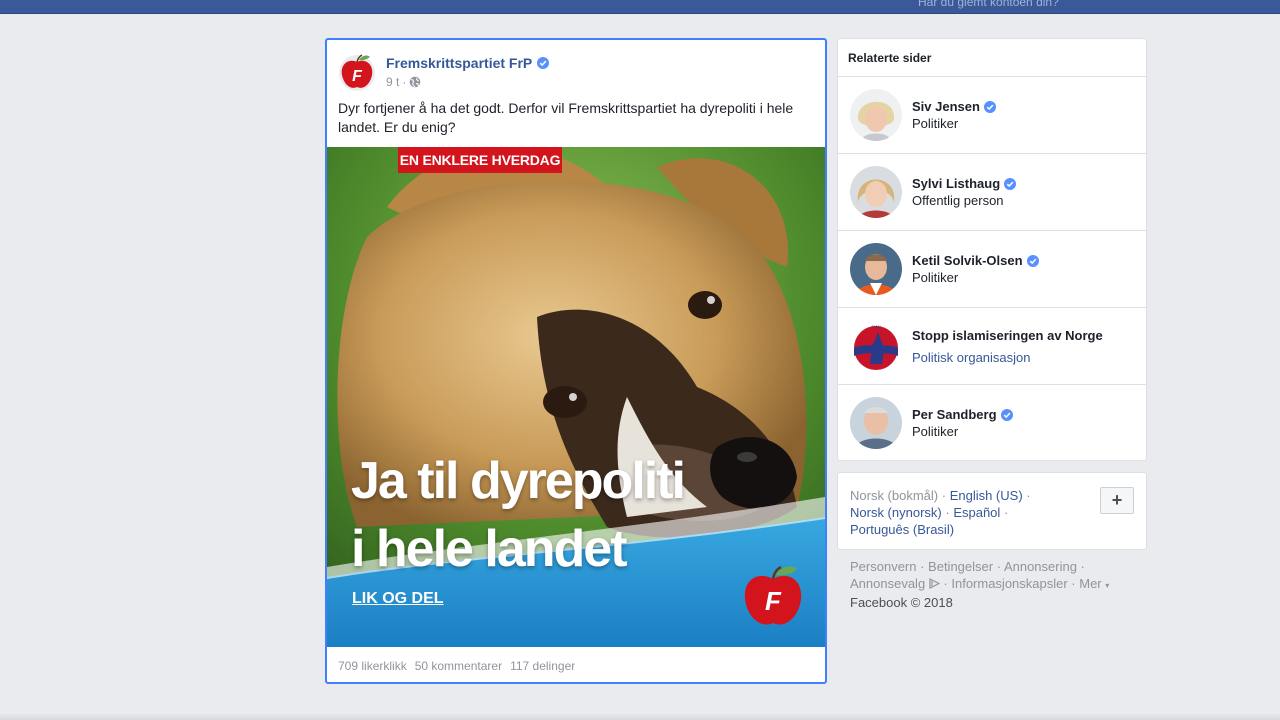 This screenshot has height=720, width=1280. I want to click on top-navigation-bar: Har du glemt kontoen din?, so click(640, 7).